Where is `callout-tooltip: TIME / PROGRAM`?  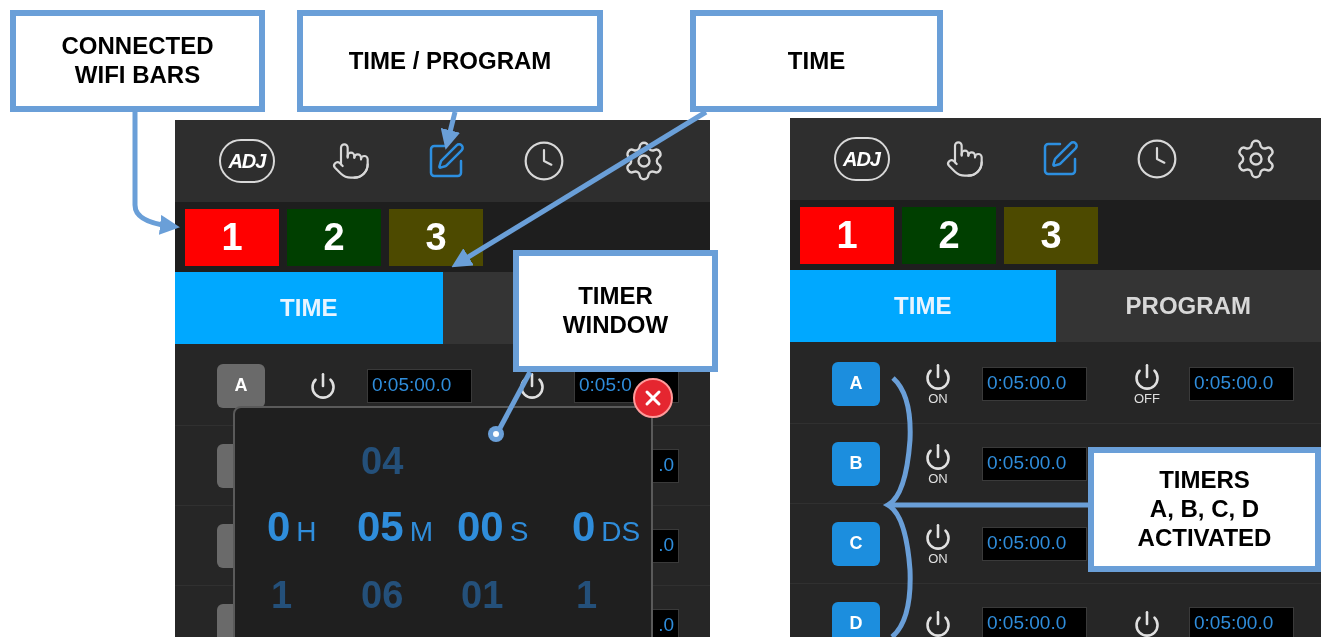 callout-tooltip: TIME / PROGRAM is located at coordinates (450, 61).